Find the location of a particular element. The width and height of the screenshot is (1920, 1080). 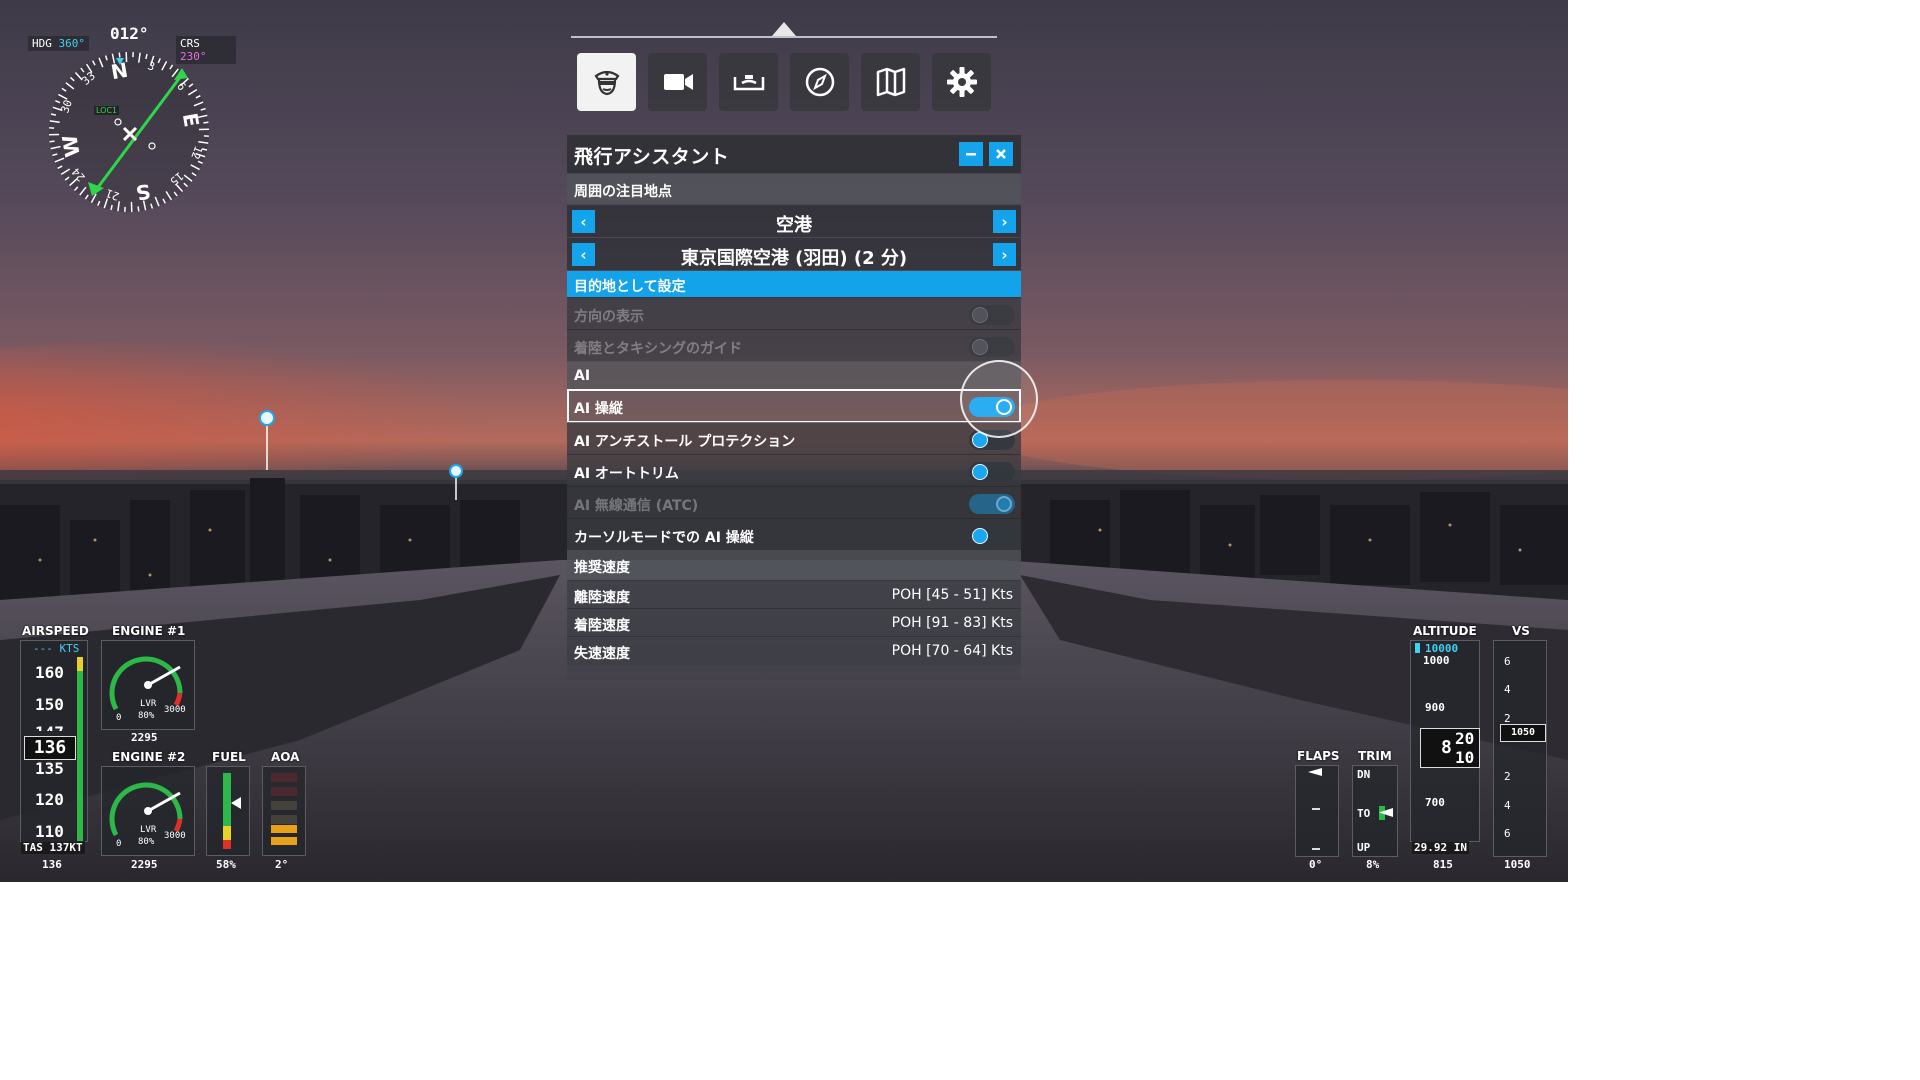

airport-prev-button: ‹ is located at coordinates (583, 254).